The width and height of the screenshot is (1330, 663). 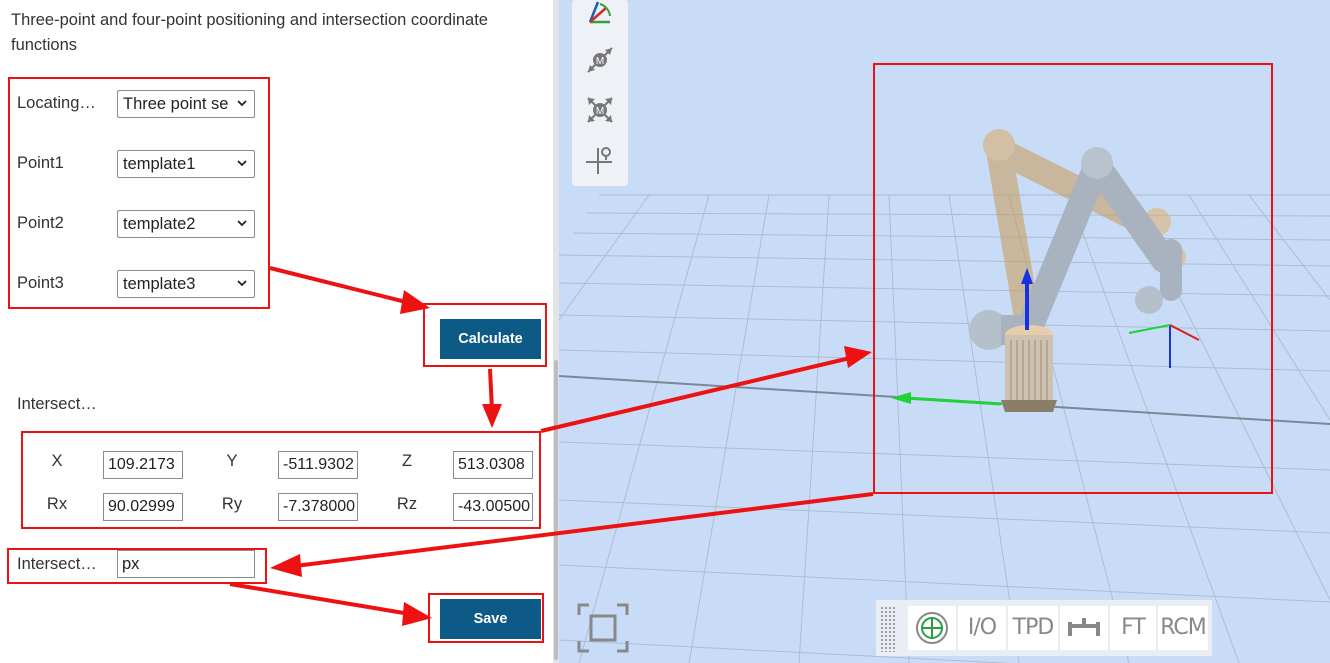 What do you see at coordinates (232, 461) in the screenshot?
I see `y-label: Y` at bounding box center [232, 461].